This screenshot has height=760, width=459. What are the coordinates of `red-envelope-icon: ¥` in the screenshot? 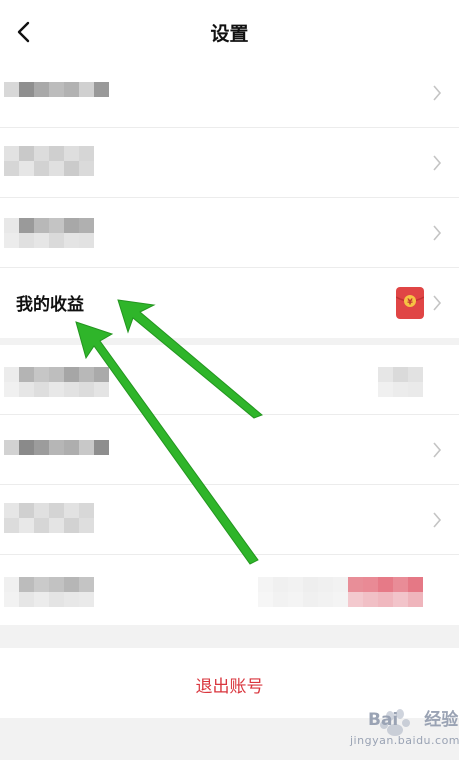 It's located at (410, 303).